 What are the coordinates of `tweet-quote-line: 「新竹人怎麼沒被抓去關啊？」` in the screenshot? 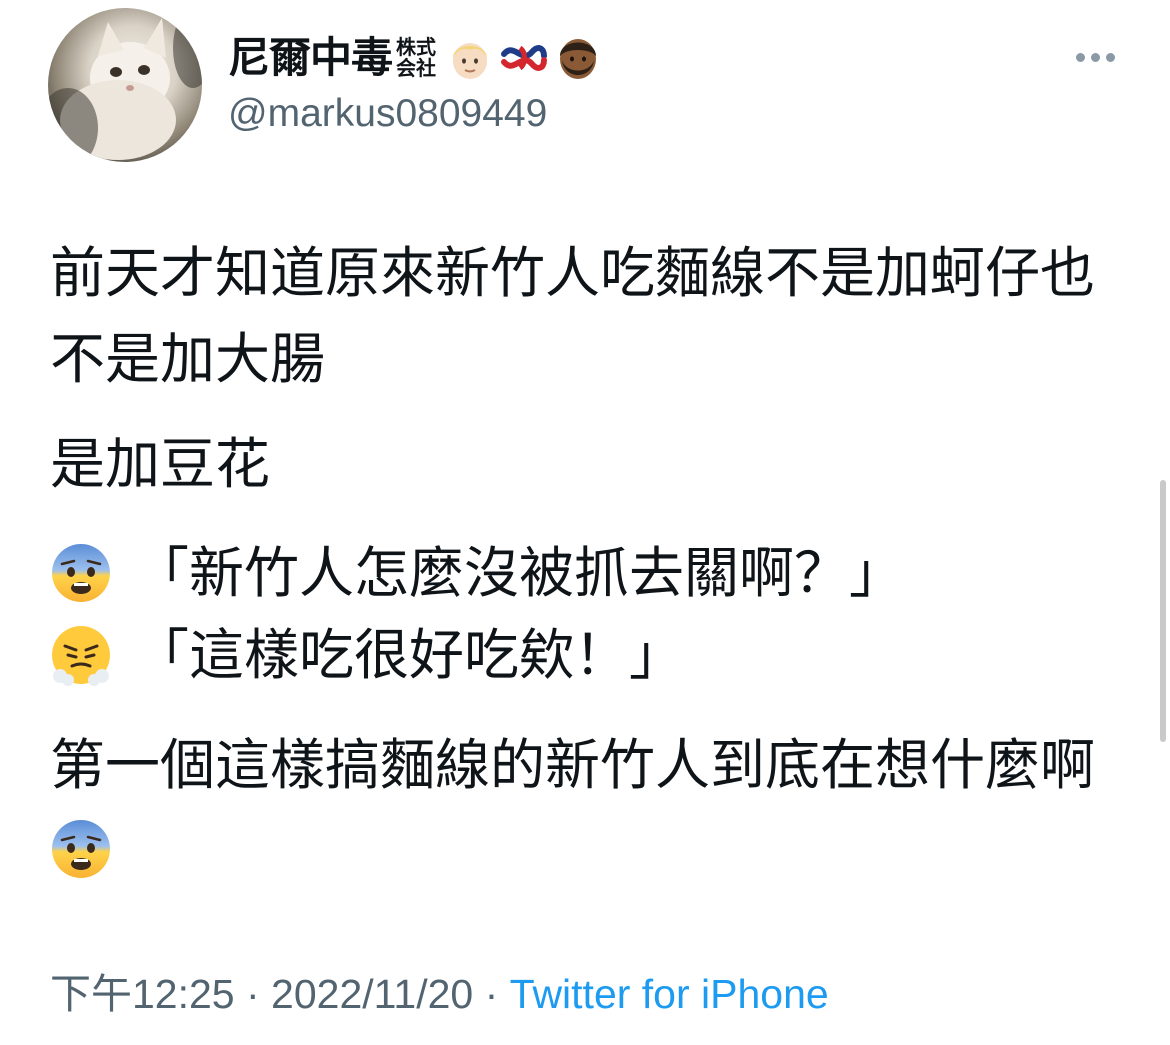 It's located at (590, 573).